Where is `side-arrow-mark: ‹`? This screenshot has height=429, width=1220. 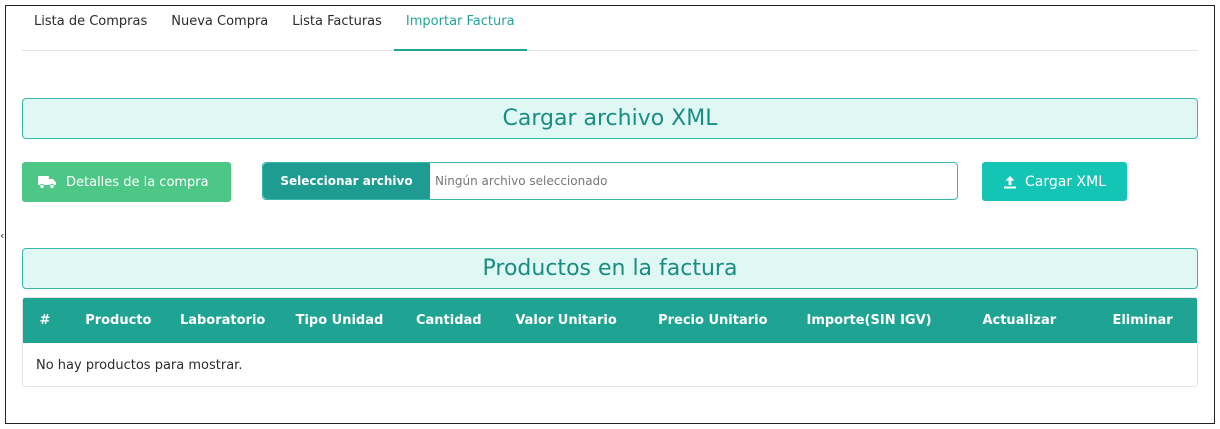 side-arrow-mark: ‹ is located at coordinates (2, 235).